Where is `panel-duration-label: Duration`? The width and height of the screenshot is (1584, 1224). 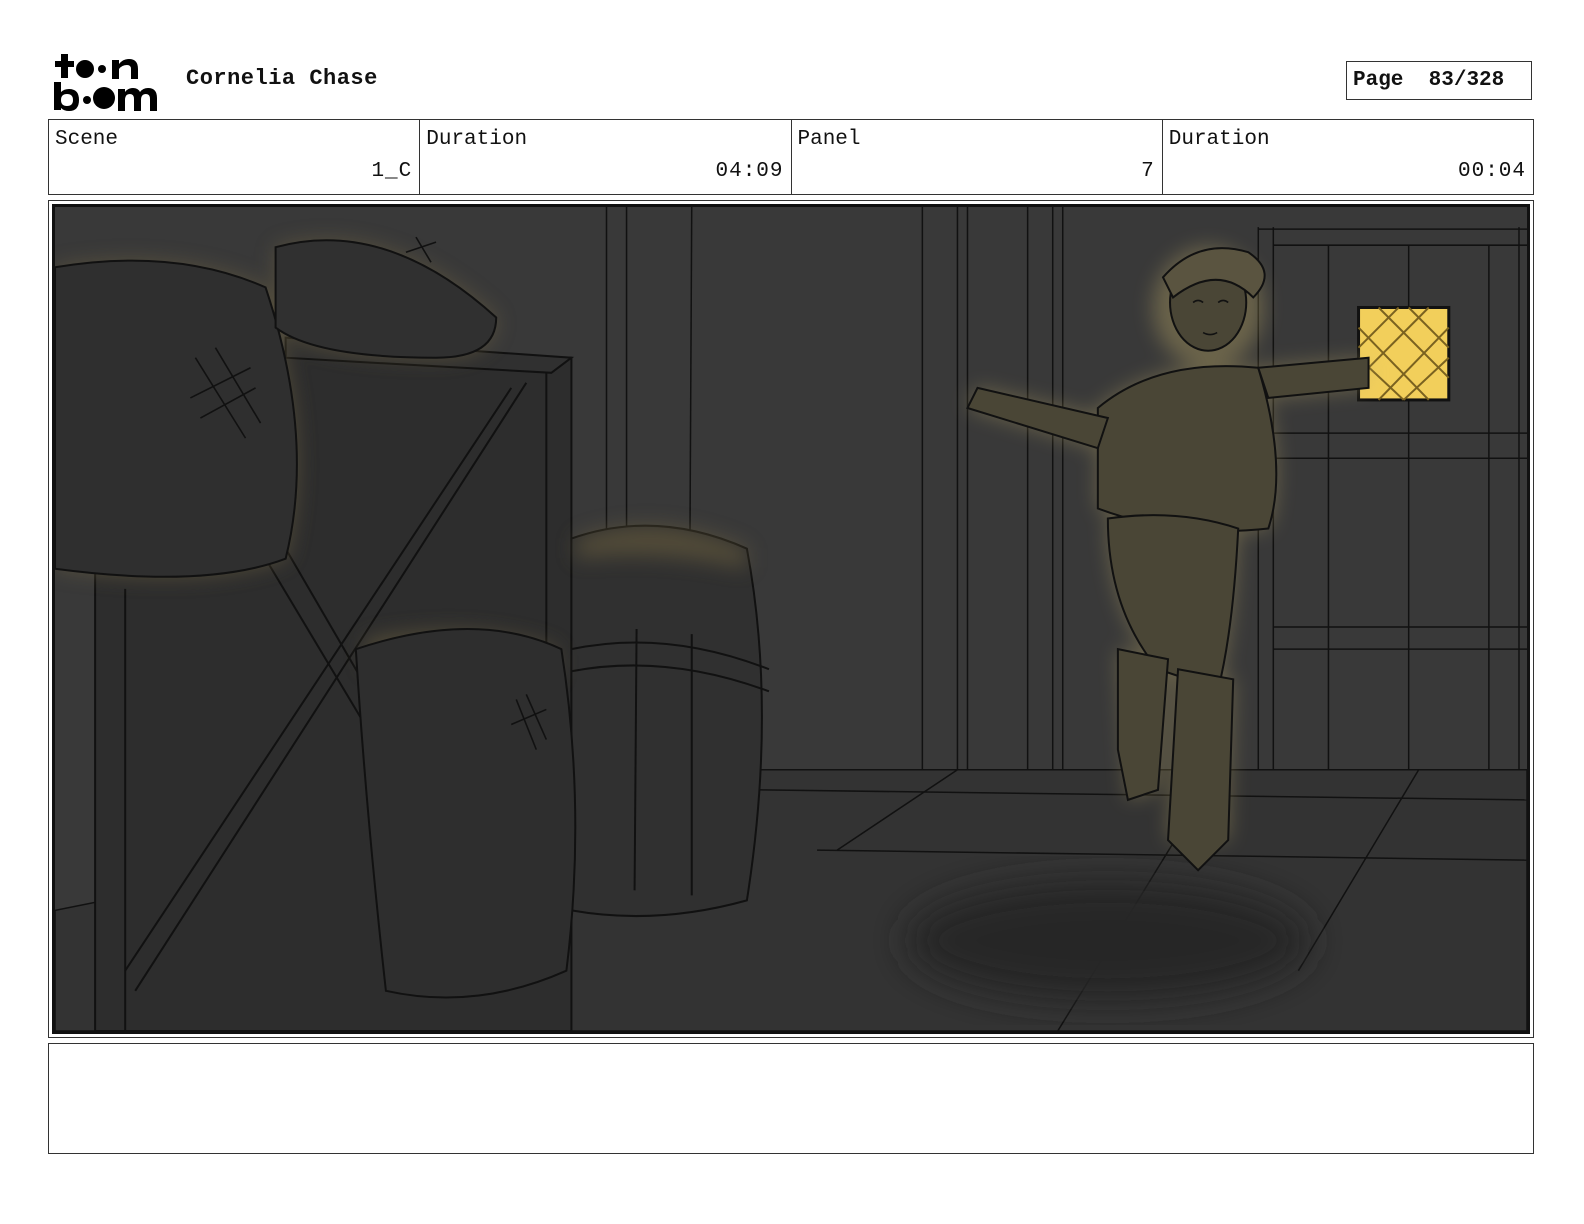
panel-duration-label: Duration is located at coordinates (1219, 139).